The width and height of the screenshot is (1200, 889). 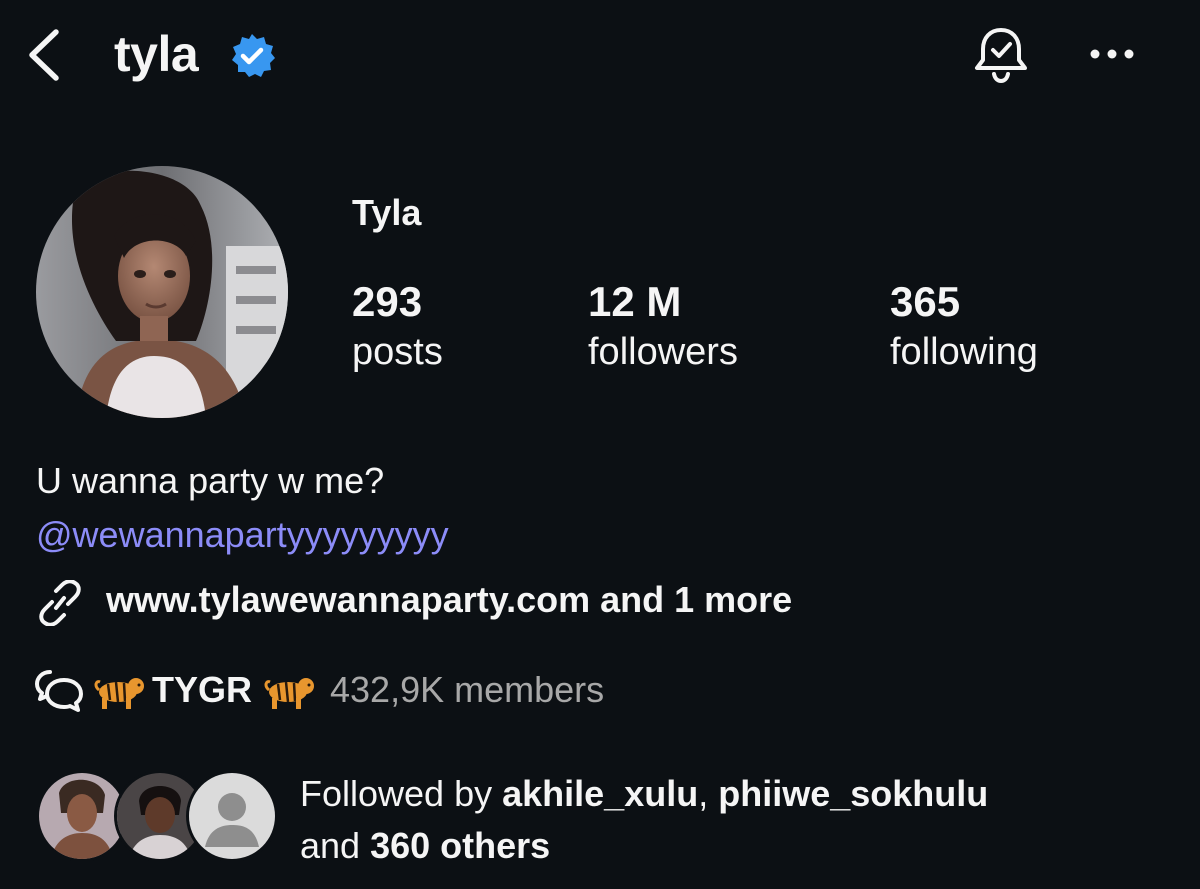 What do you see at coordinates (853, 793) in the screenshot?
I see `followed-by-user-2: phiiwe_sokhulu` at bounding box center [853, 793].